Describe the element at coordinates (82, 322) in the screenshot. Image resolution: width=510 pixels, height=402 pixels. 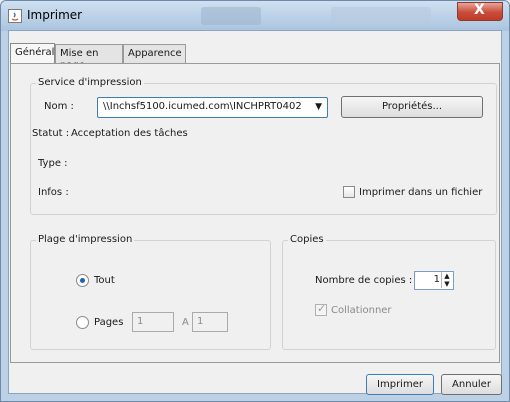
I see `pages-radio` at that location.